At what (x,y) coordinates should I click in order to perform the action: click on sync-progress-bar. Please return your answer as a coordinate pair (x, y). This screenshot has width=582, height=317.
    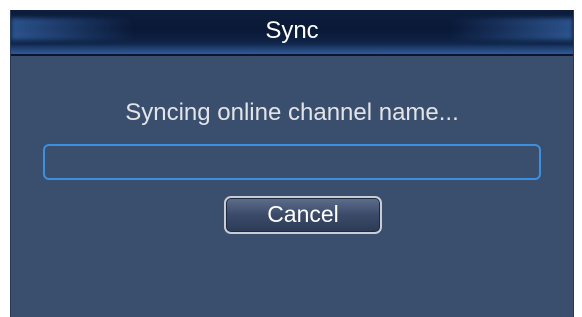
    Looking at the image, I should click on (292, 162).